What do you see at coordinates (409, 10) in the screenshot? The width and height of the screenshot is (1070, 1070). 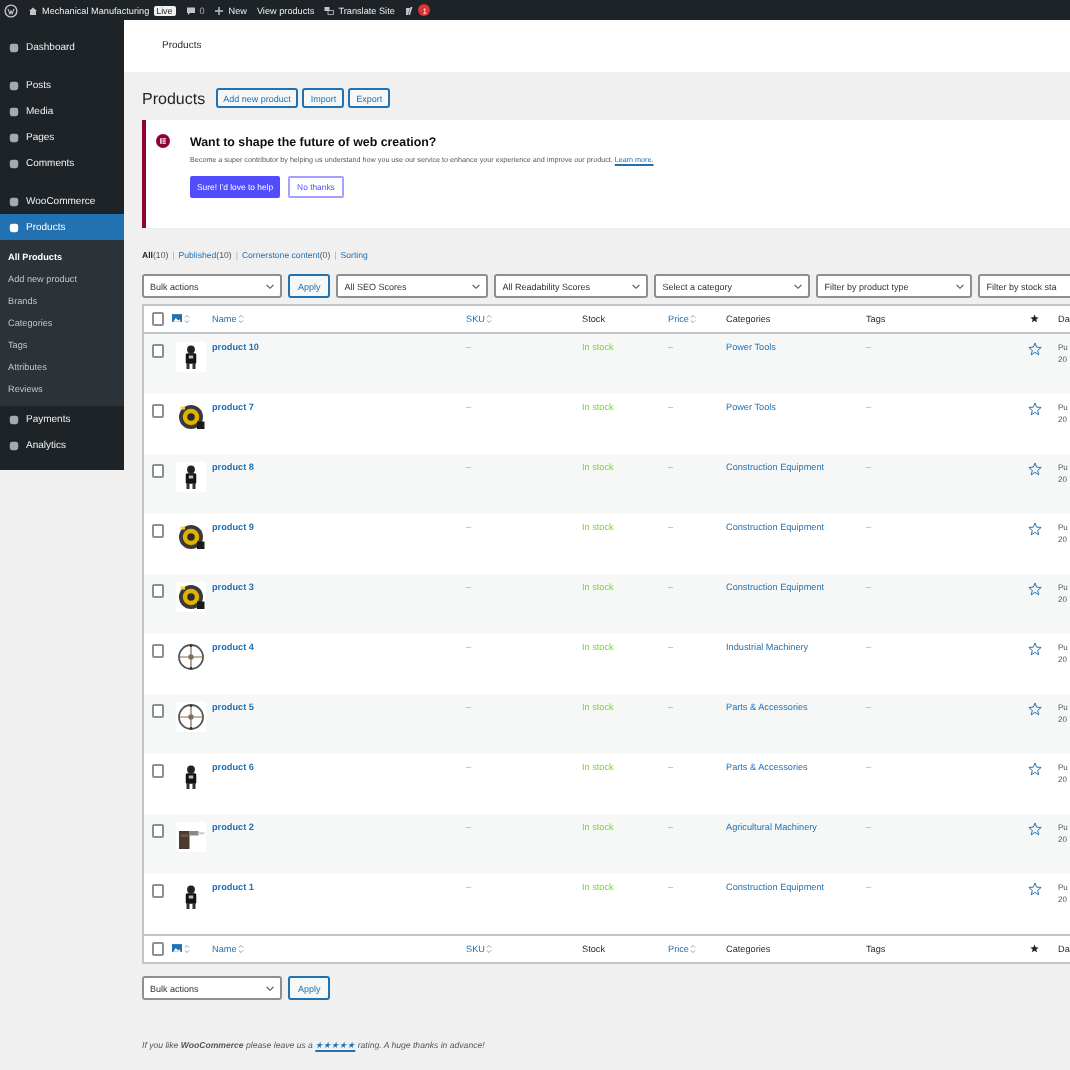 I see `seo-plugin-icon` at bounding box center [409, 10].